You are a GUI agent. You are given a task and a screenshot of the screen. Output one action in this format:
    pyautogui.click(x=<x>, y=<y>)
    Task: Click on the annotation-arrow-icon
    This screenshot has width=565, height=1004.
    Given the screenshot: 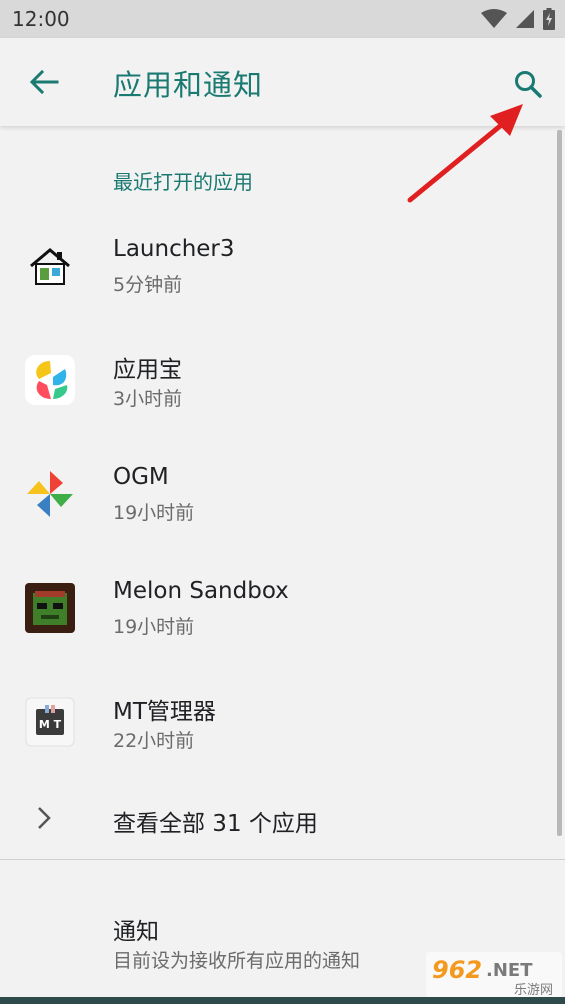 What is the action you would take?
    pyautogui.click(x=465, y=153)
    